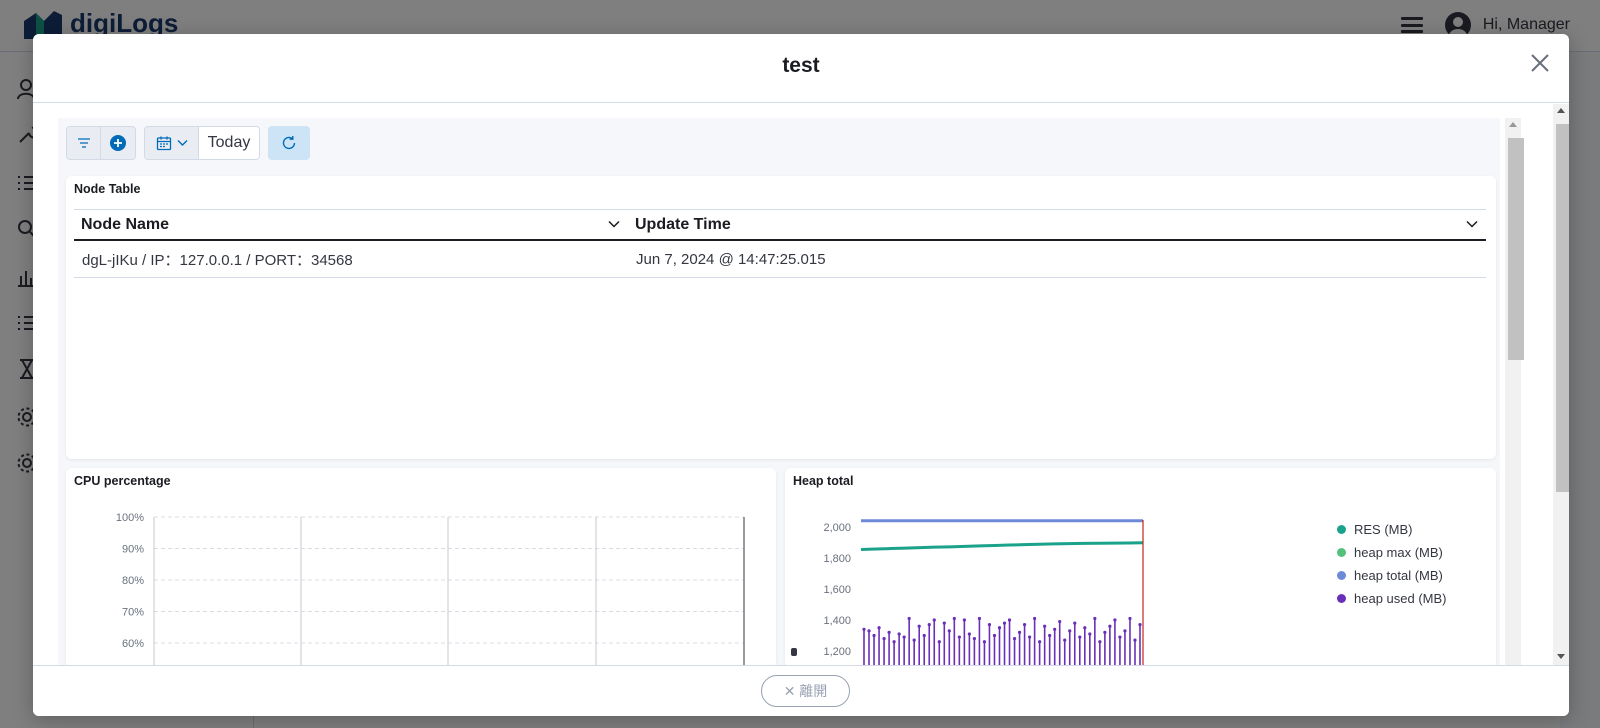  What do you see at coordinates (837, 528) in the screenshot?
I see `y-tick-label: 2,000` at bounding box center [837, 528].